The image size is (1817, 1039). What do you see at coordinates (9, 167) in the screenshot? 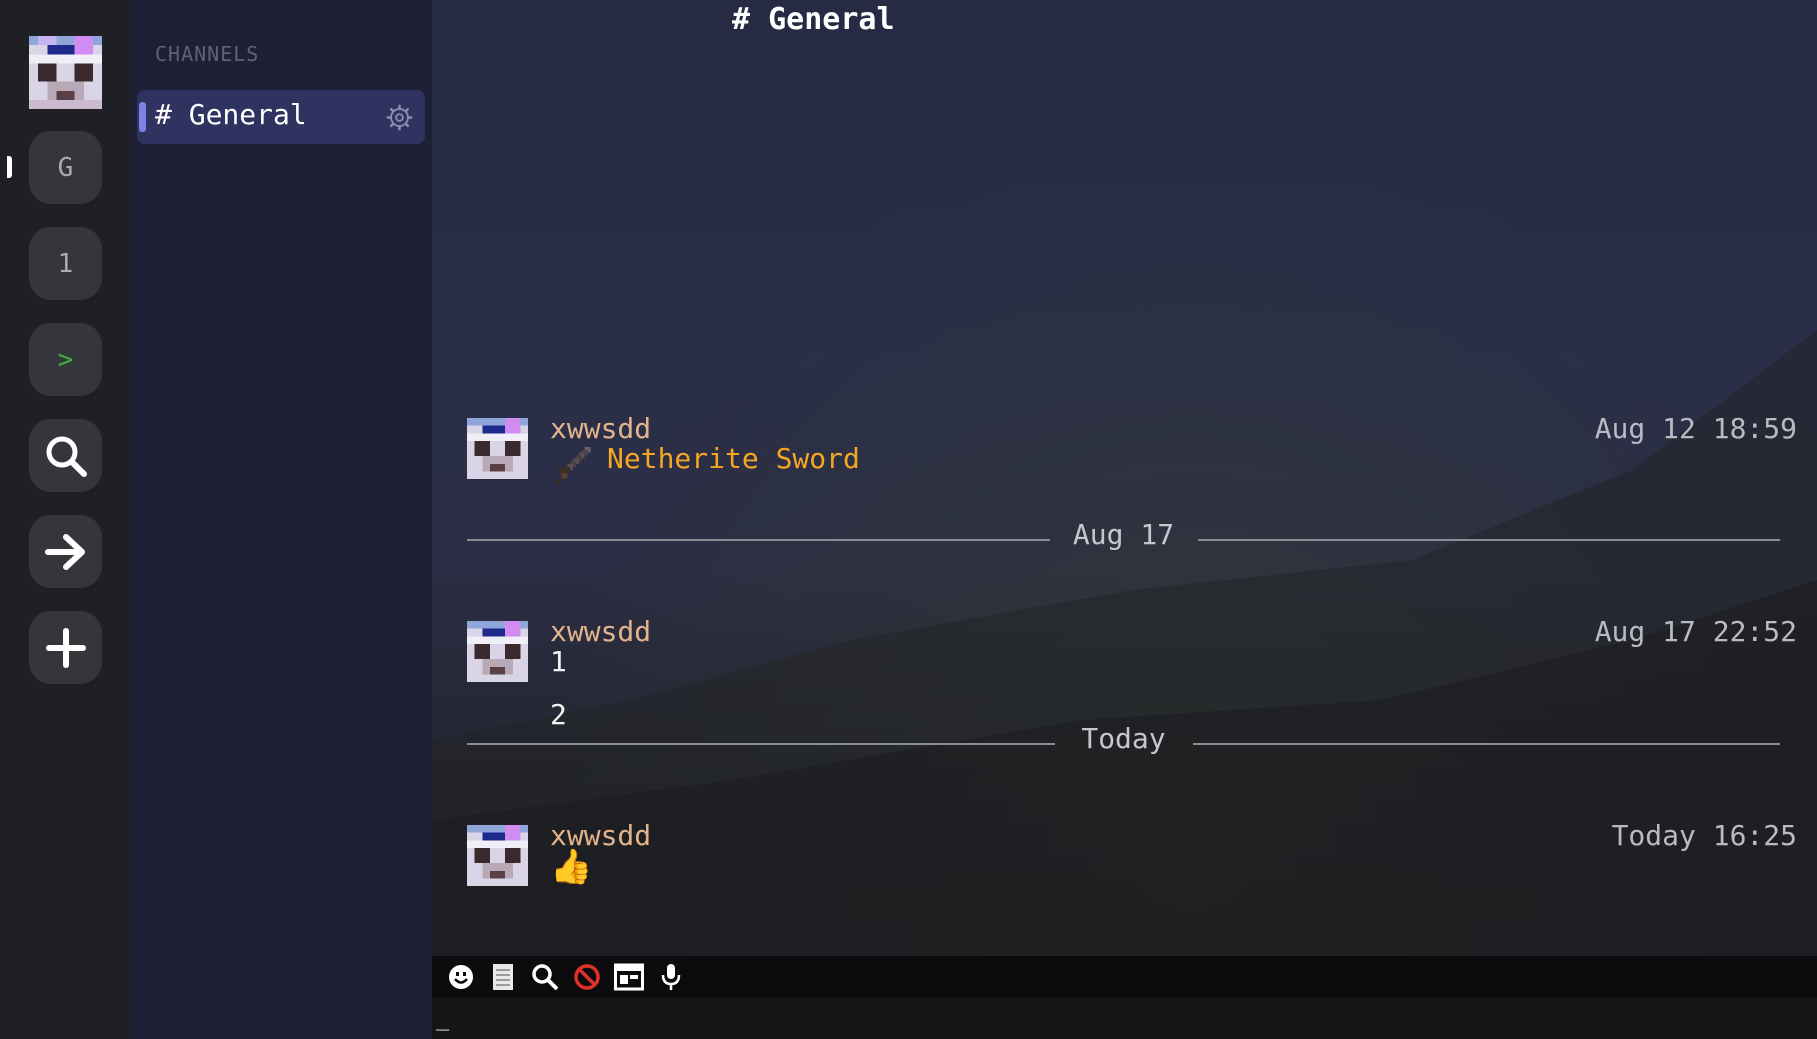
I see `active-server-indicator` at bounding box center [9, 167].